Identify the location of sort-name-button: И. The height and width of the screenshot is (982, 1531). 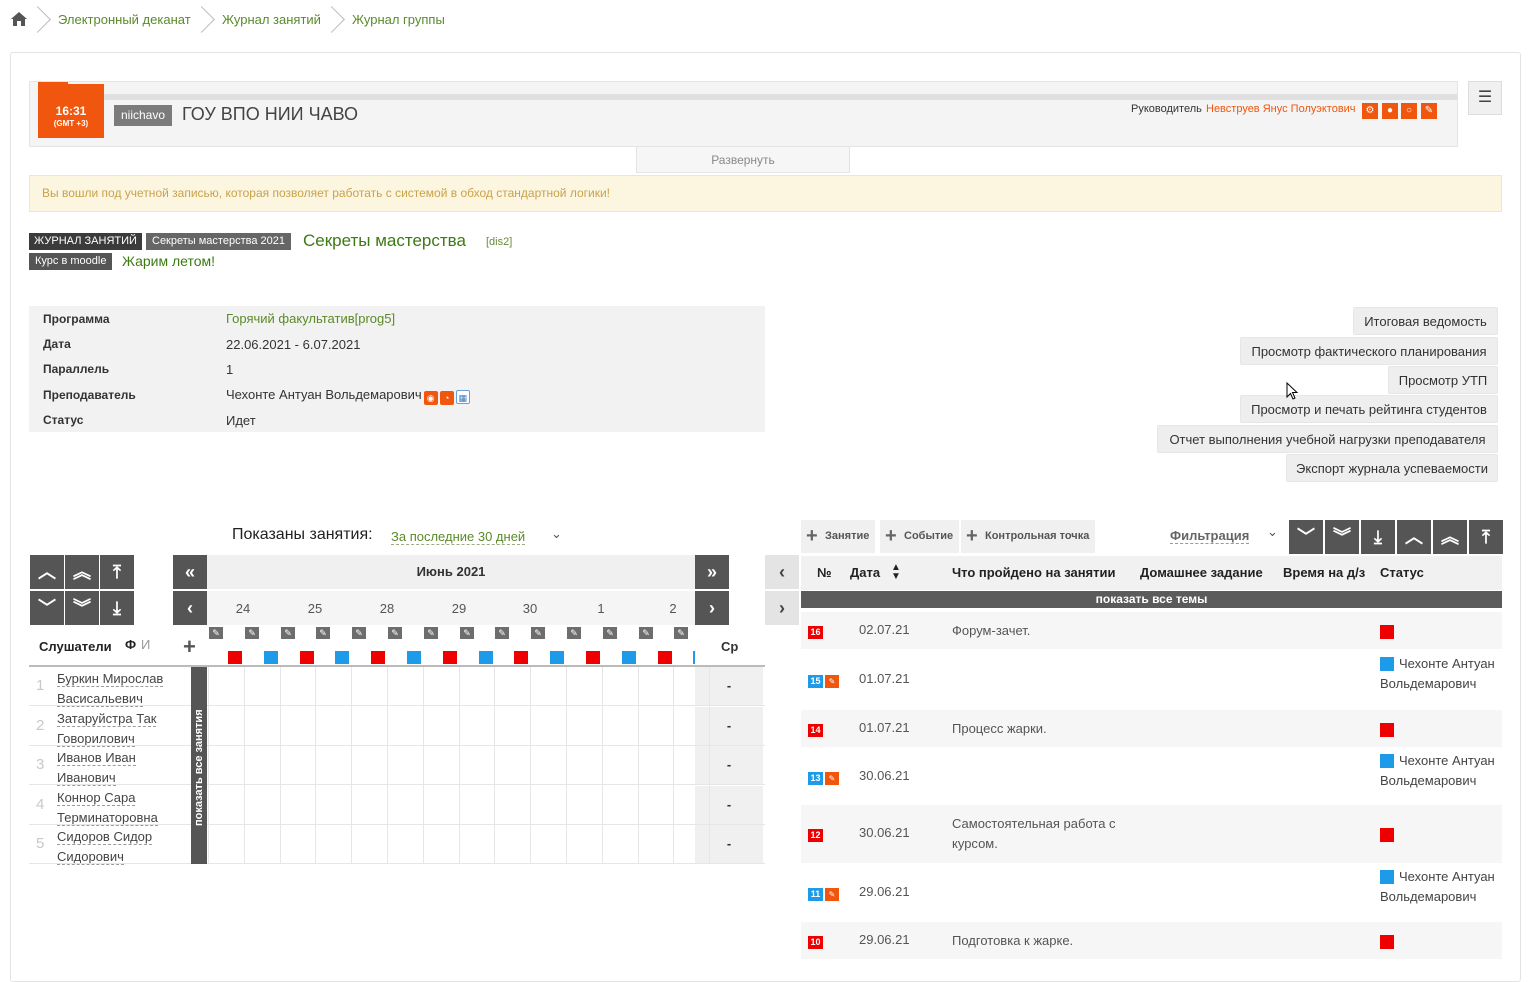
(145, 644).